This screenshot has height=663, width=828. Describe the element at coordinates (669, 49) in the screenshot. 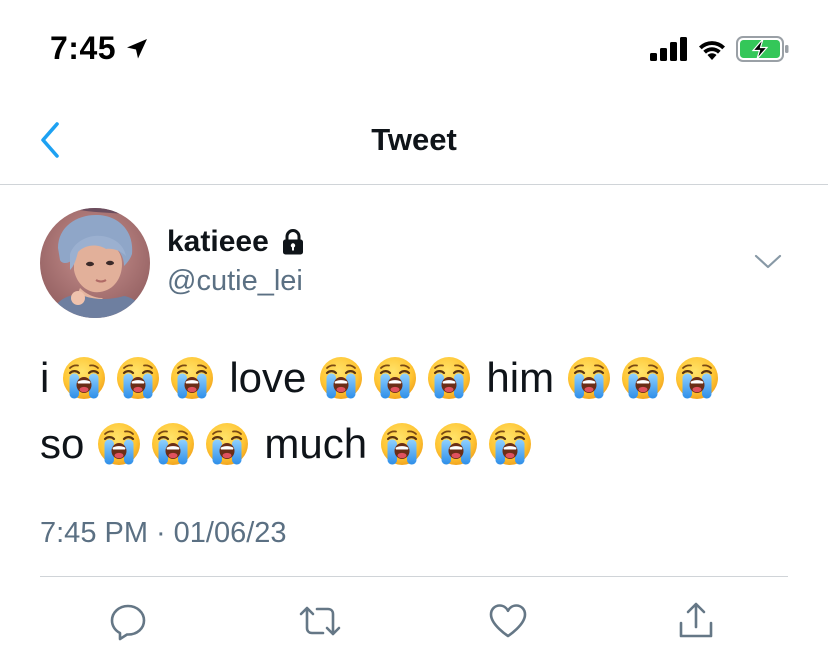

I see `cellular-signal-icon` at that location.